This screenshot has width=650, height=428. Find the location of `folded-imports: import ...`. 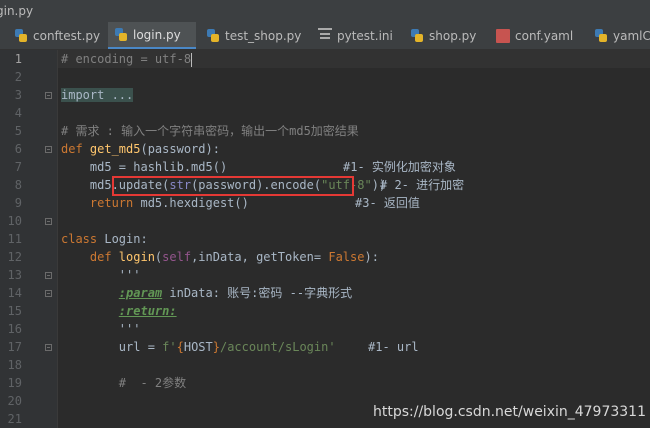

folded-imports: import ... is located at coordinates (97, 95).